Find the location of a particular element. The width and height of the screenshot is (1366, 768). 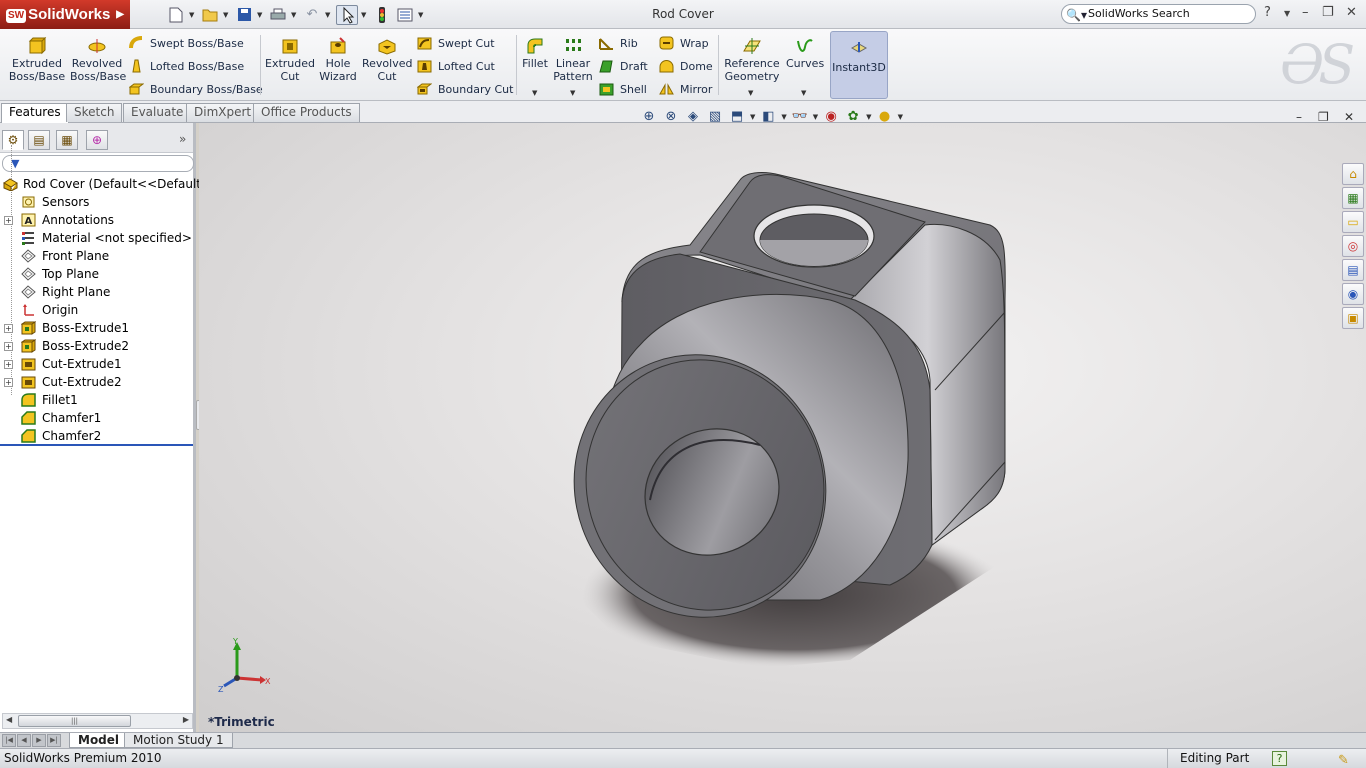

tree-item-chamfer1: Chamfer1 is located at coordinates (96, 418).